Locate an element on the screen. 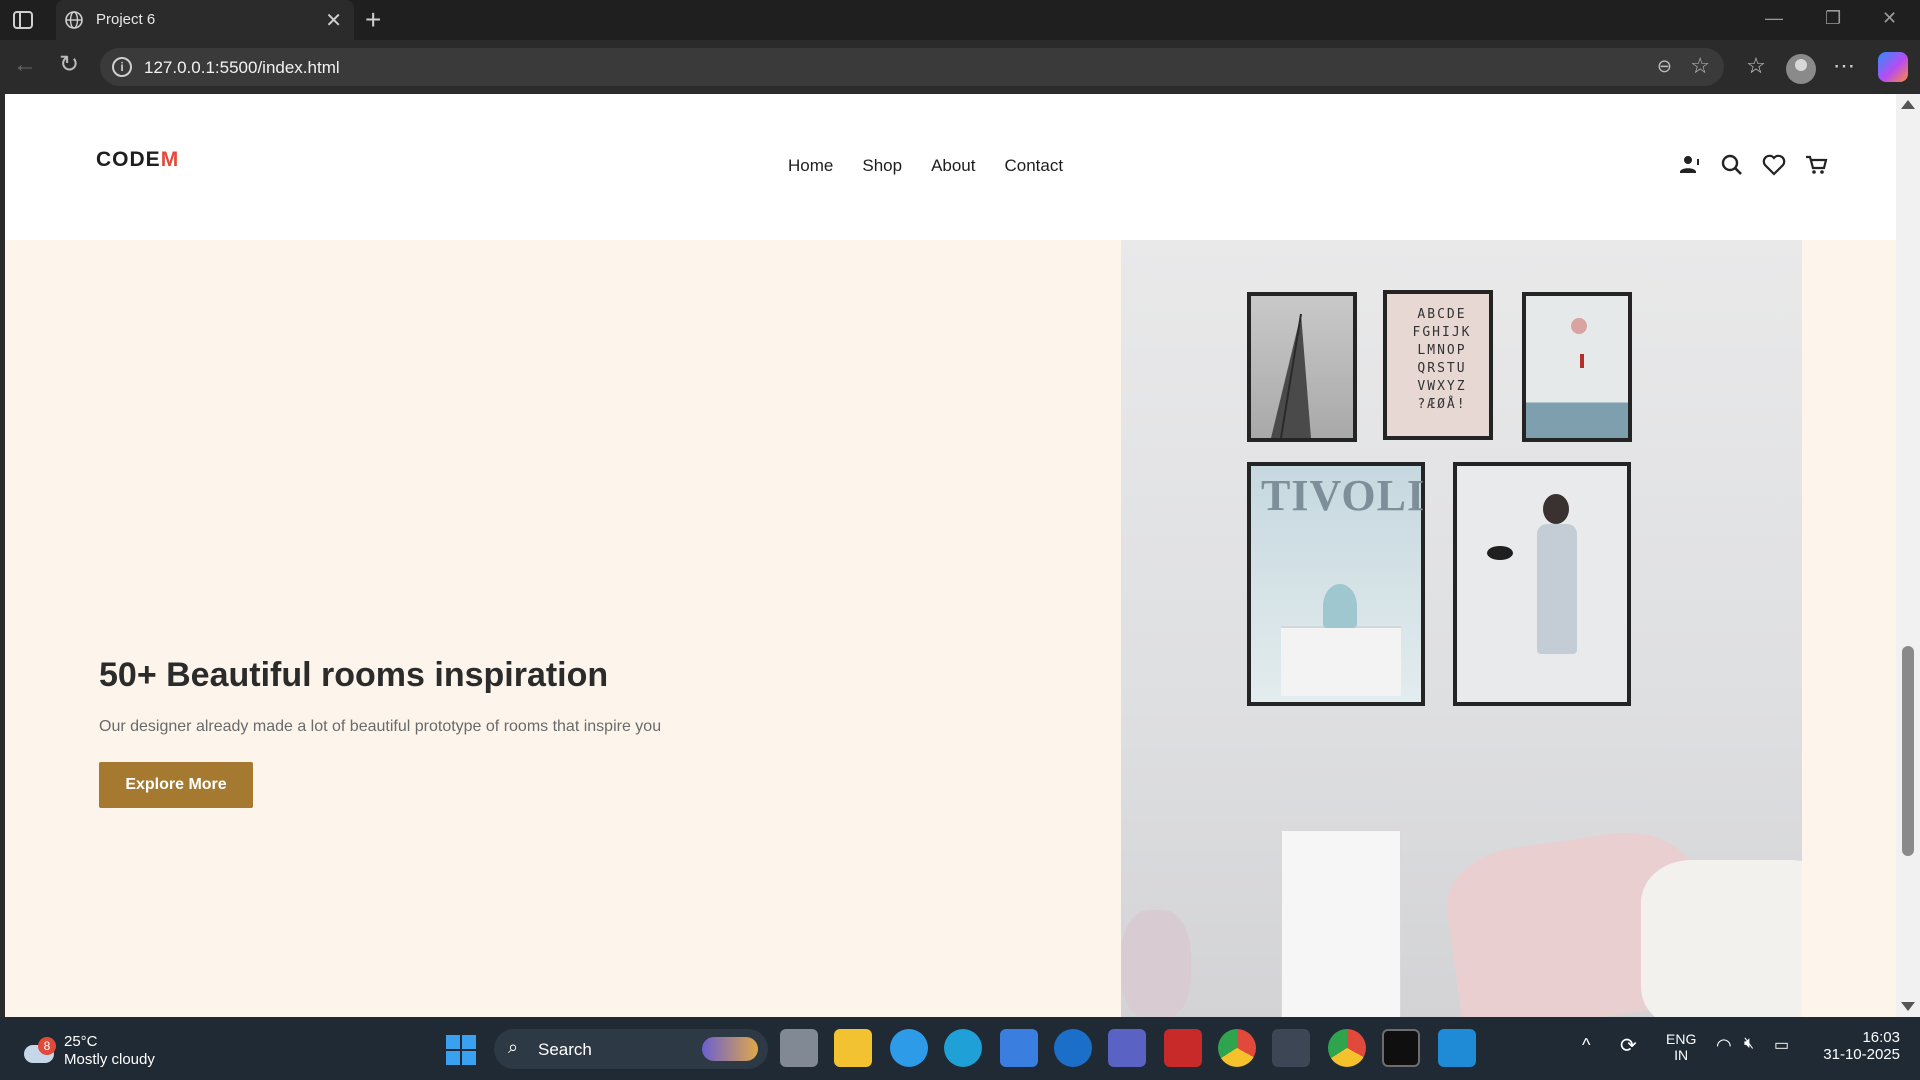 The width and height of the screenshot is (1920, 1080). time: 16:03 is located at coordinates (1881, 1037).